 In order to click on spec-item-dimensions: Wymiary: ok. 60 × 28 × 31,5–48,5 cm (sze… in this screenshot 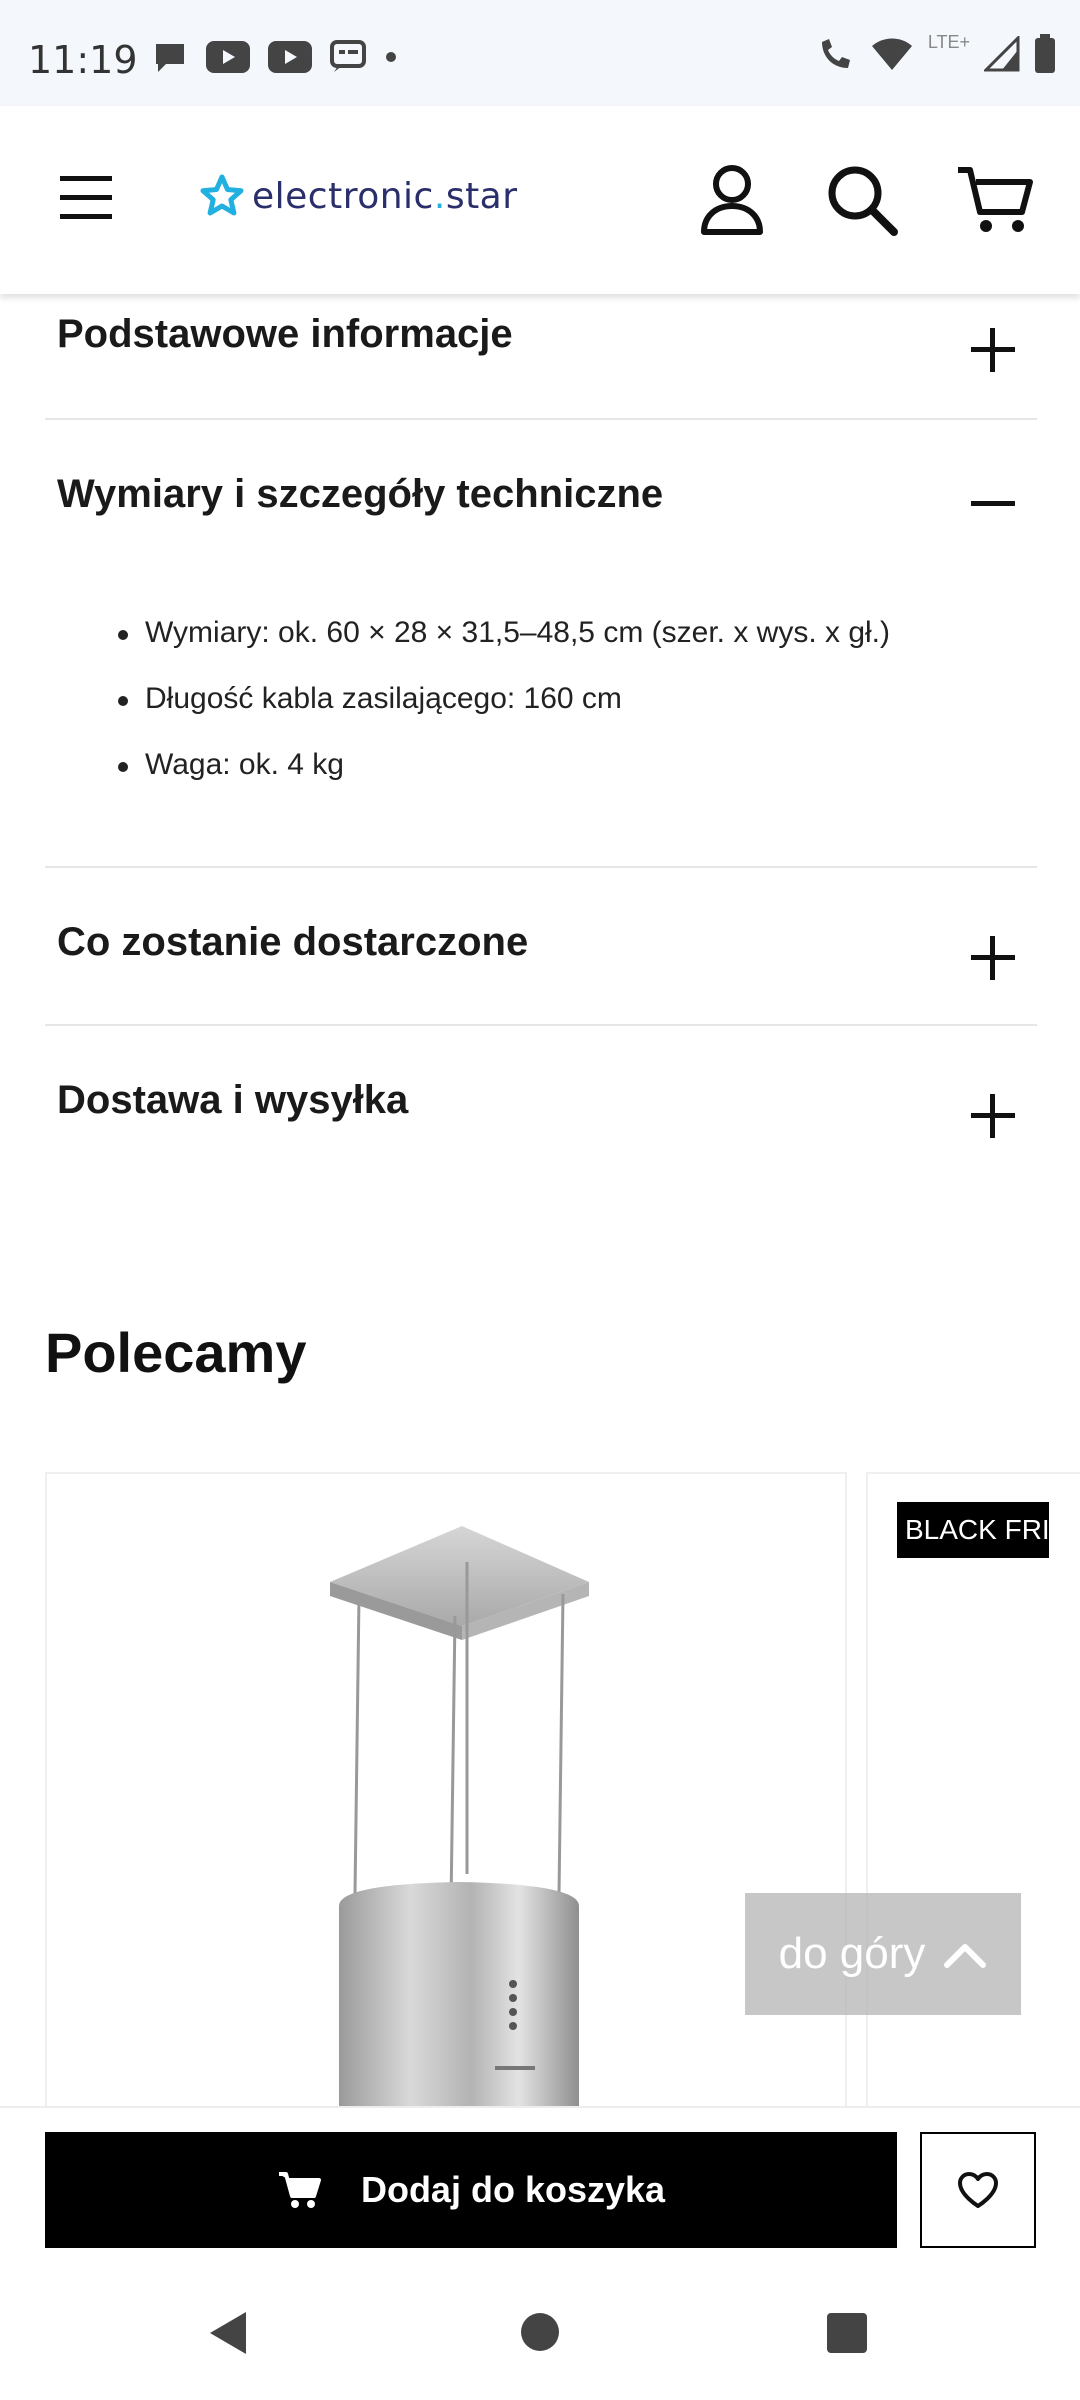, I will do `click(495, 633)`.